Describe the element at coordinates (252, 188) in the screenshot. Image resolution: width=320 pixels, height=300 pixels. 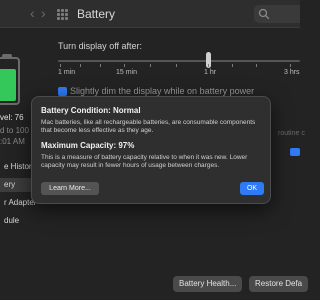
I see `ok-button: OK` at that location.